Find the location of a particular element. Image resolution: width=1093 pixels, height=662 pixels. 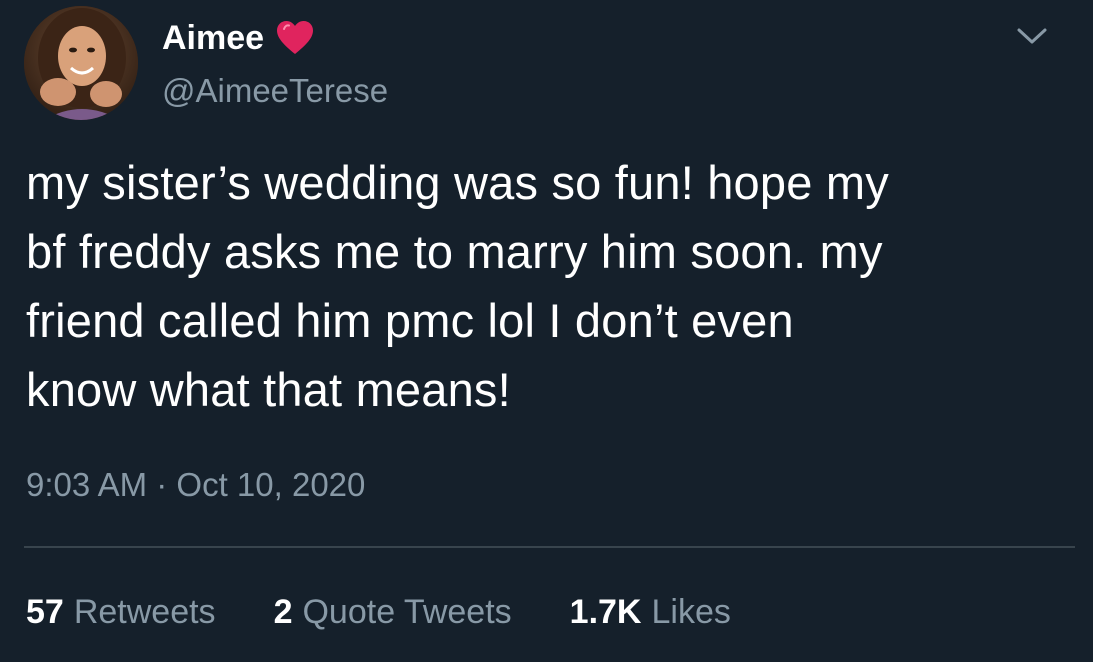

likes-count: 1.7K is located at coordinates (605, 612).